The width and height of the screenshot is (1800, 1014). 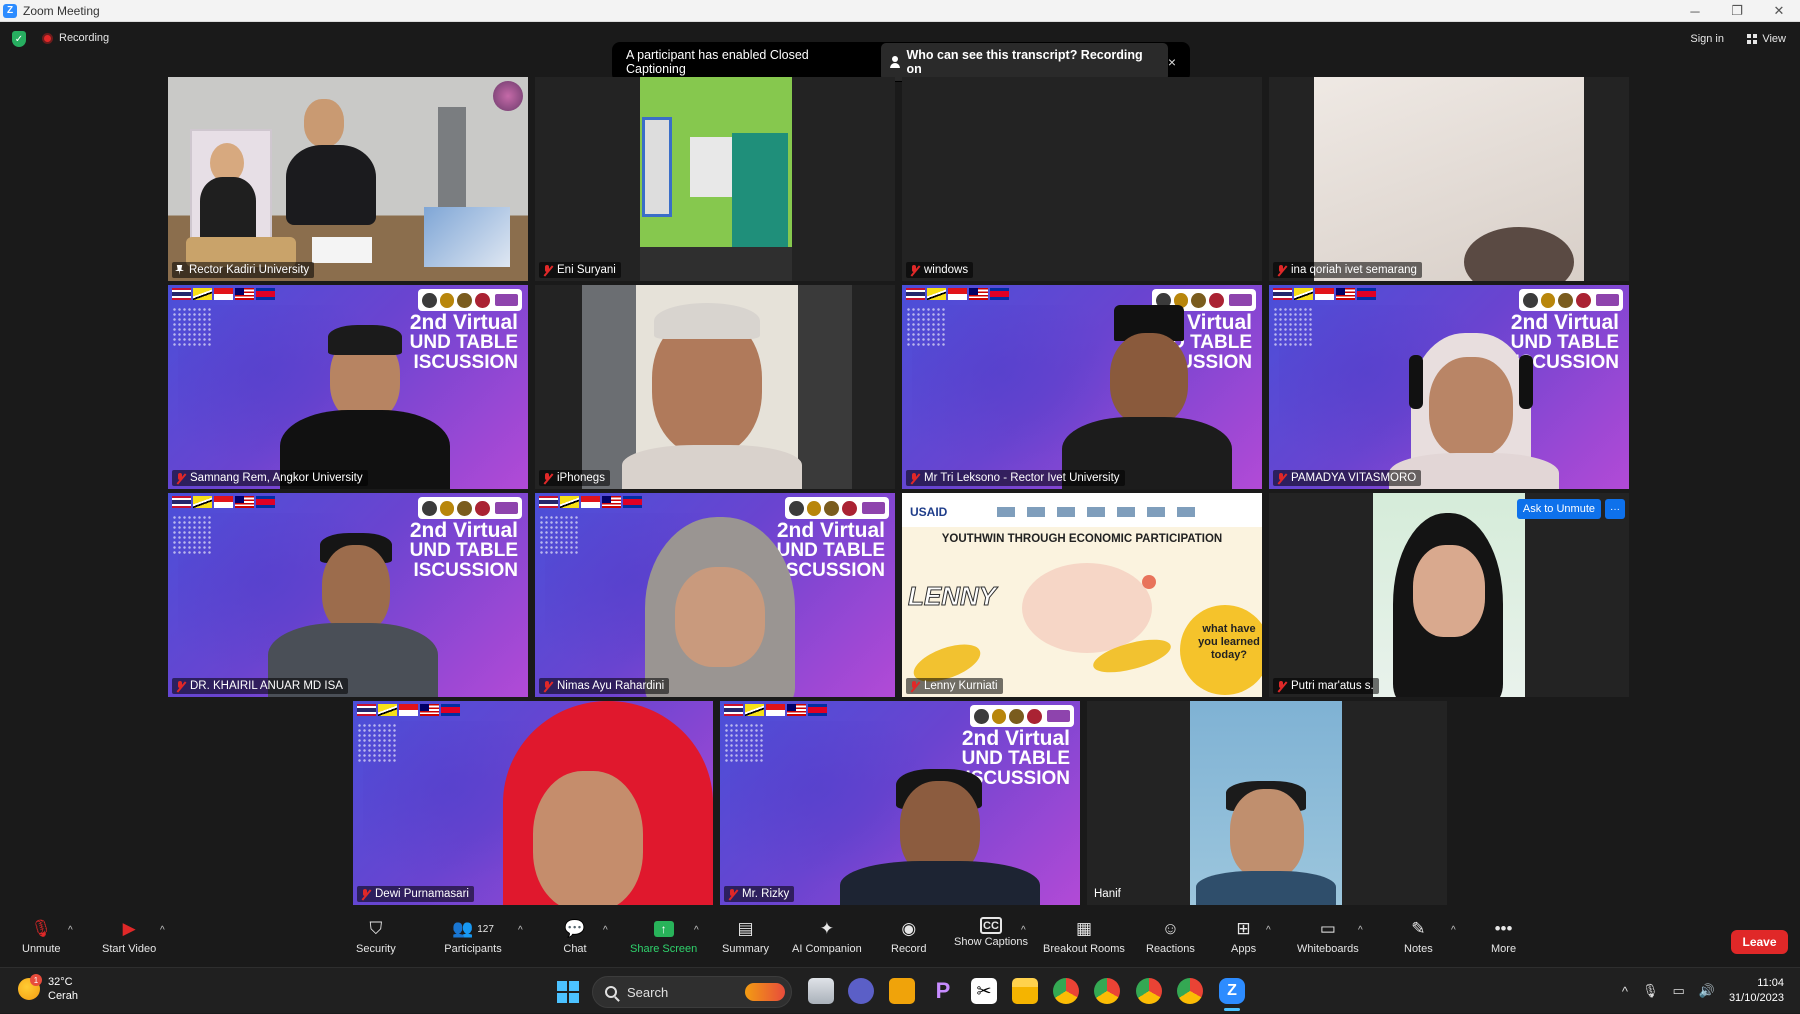 What do you see at coordinates (129, 942) in the screenshot?
I see `start-video-button: ▶ Start Video` at bounding box center [129, 942].